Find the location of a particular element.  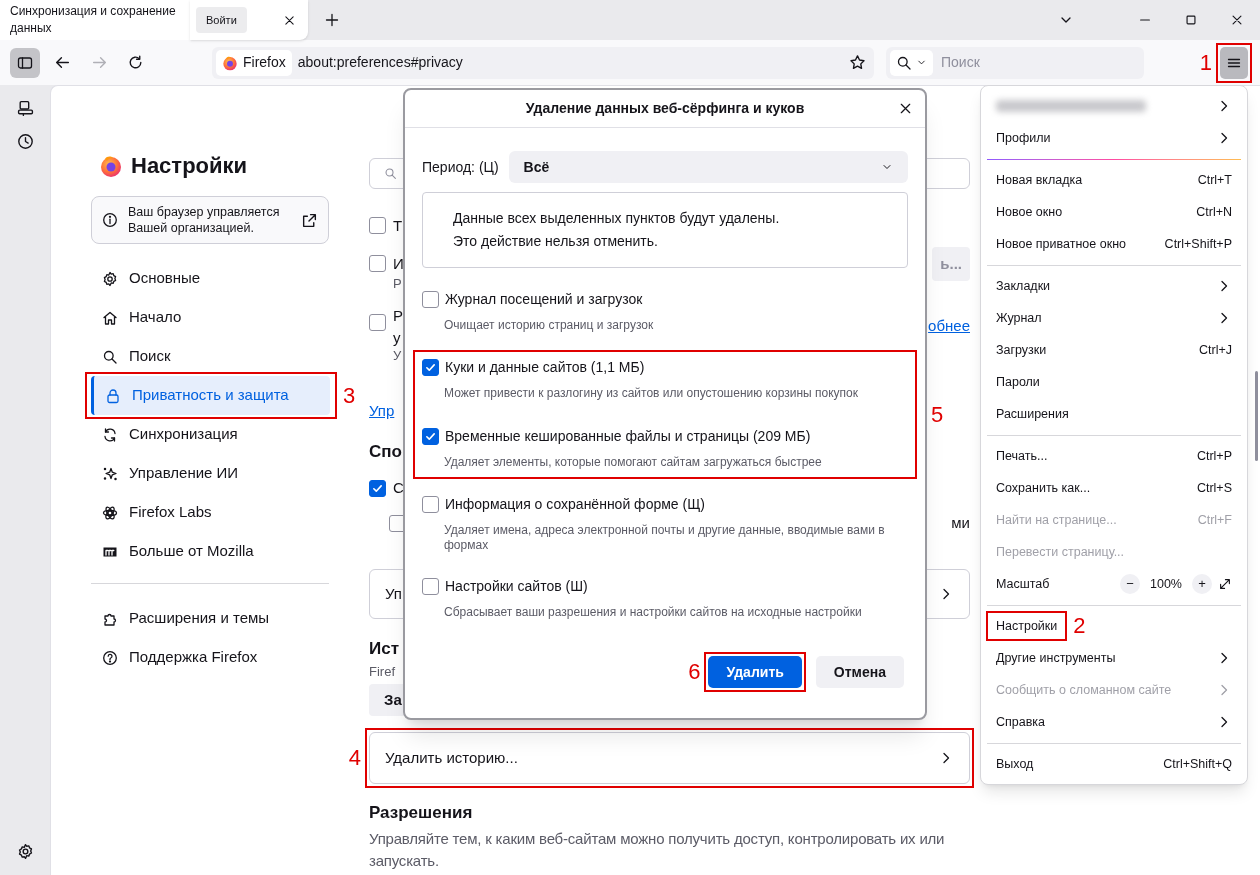

nav-item: Синхронизация is located at coordinates (210, 434).